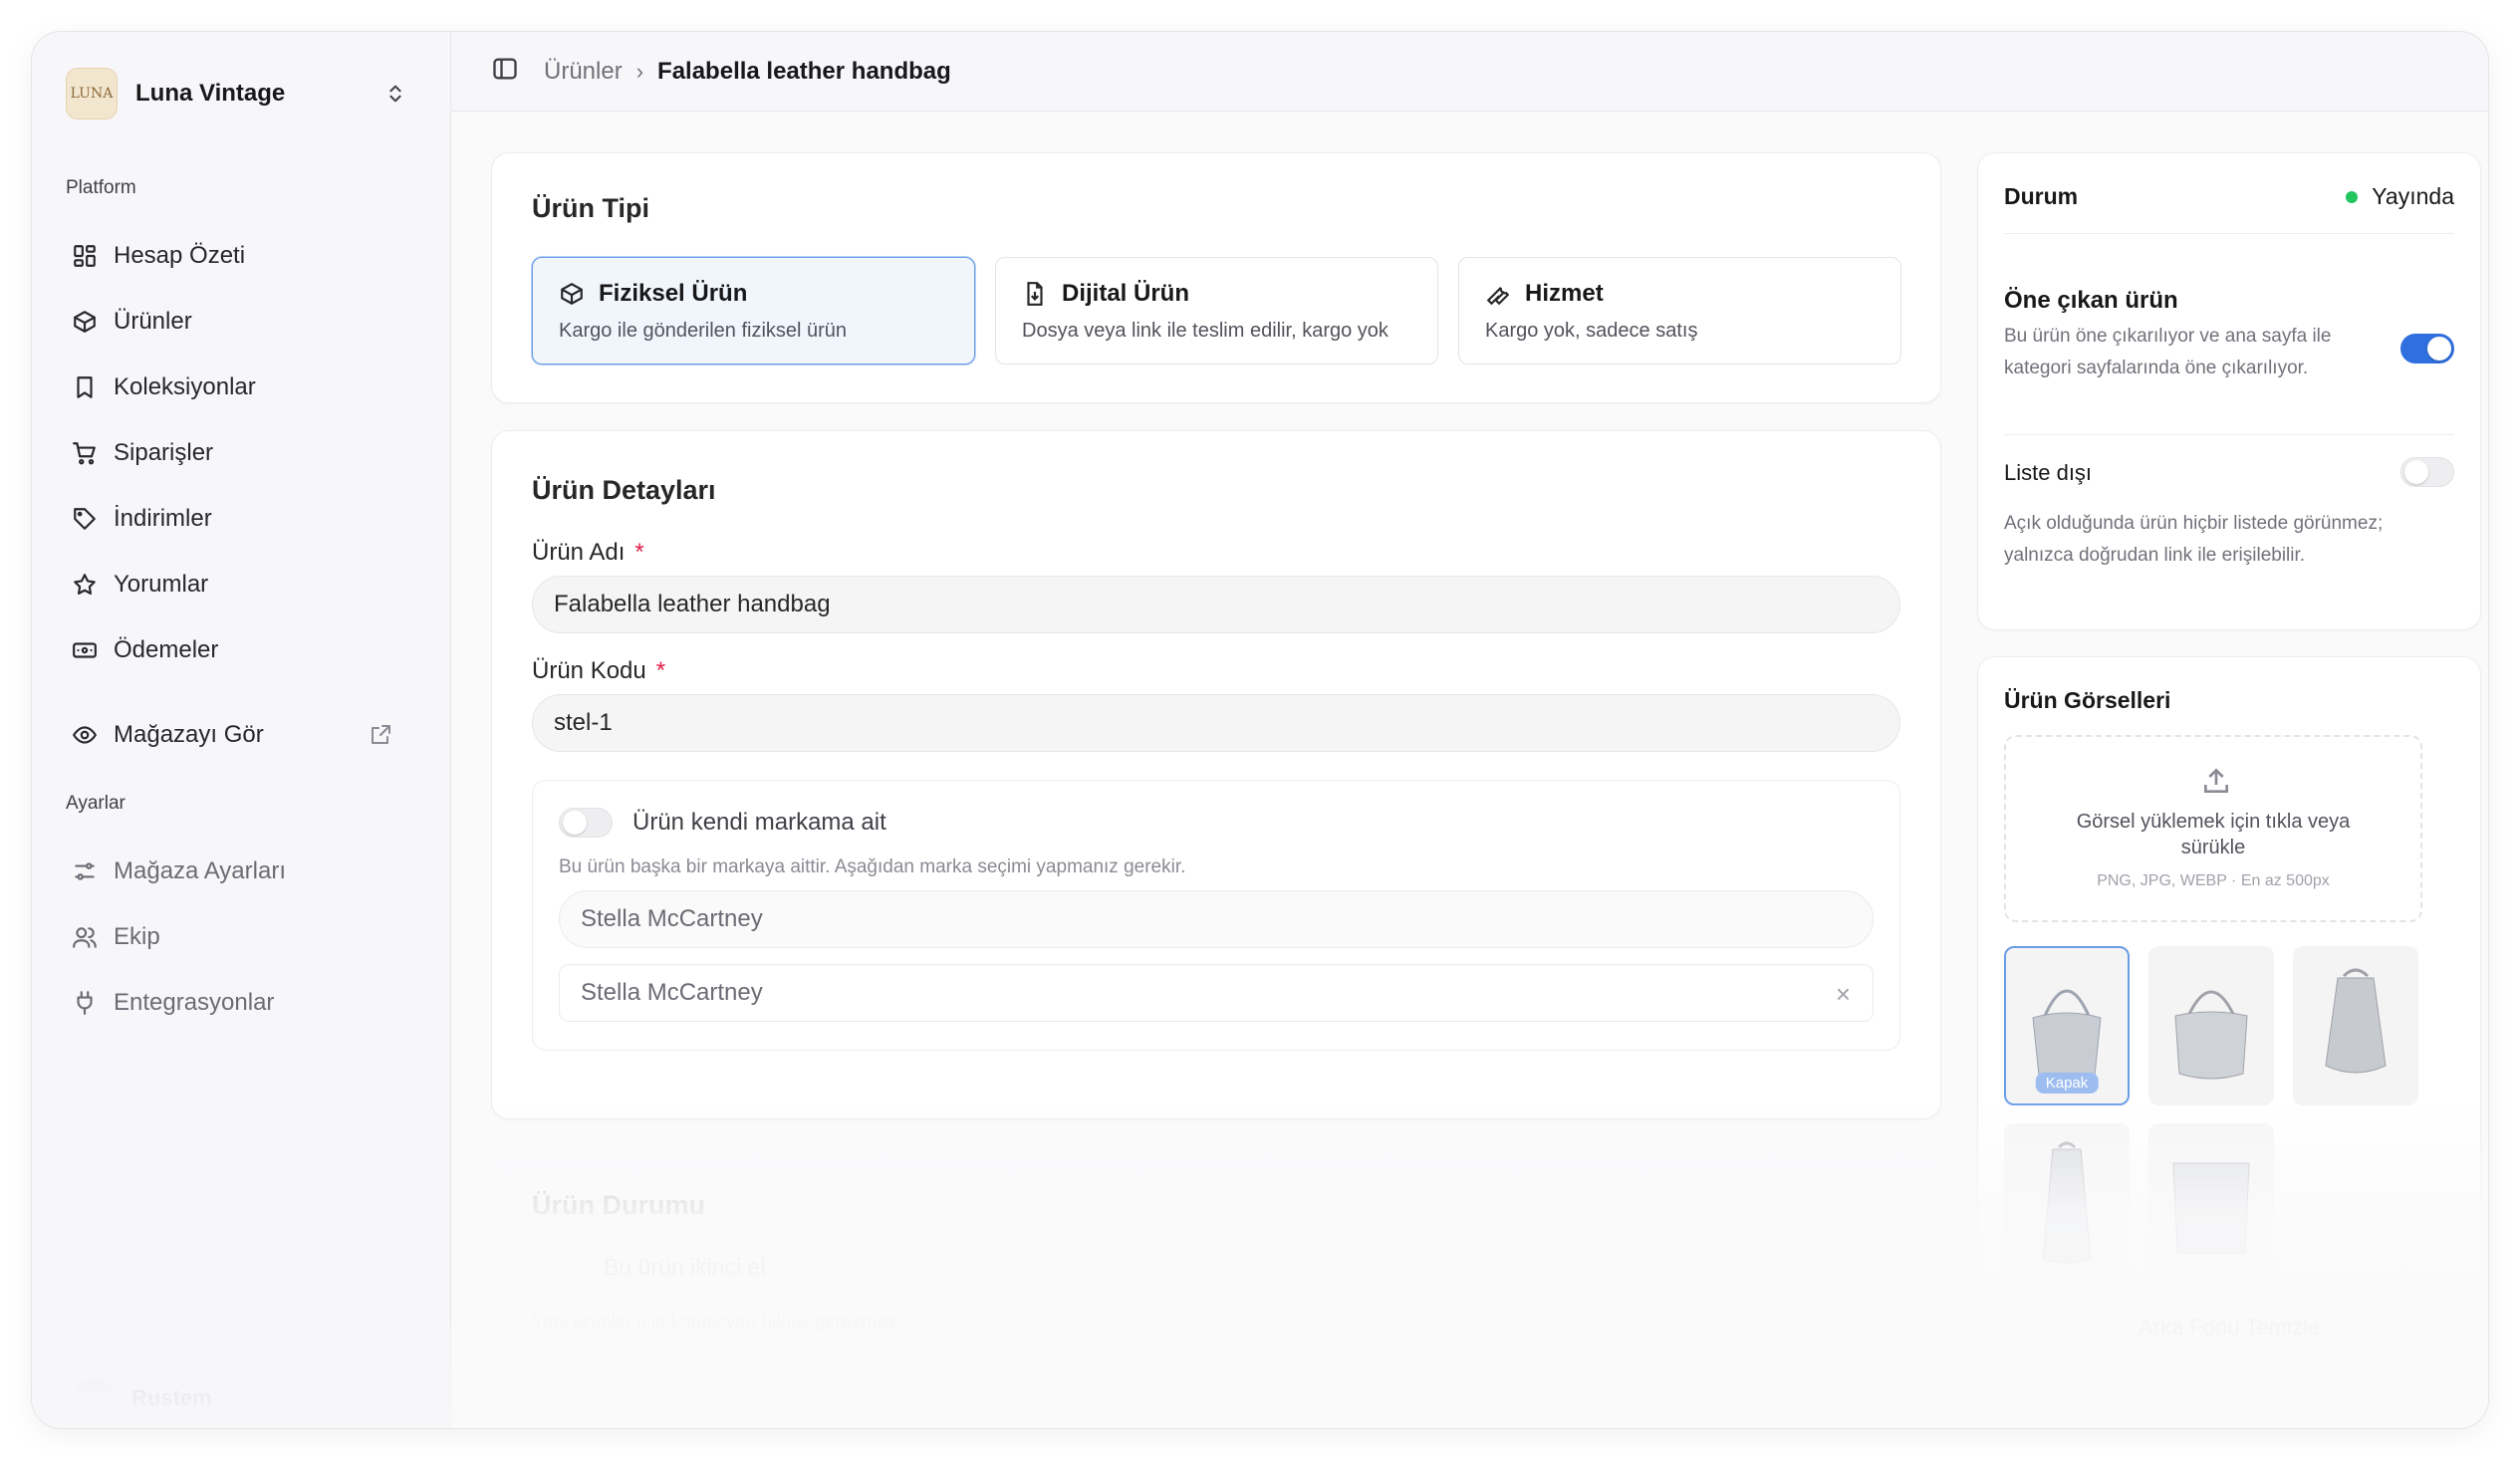 The image size is (2520, 1460). Describe the element at coordinates (189, 734) in the screenshot. I see `view-store-label: Mağazayı Gör` at that location.